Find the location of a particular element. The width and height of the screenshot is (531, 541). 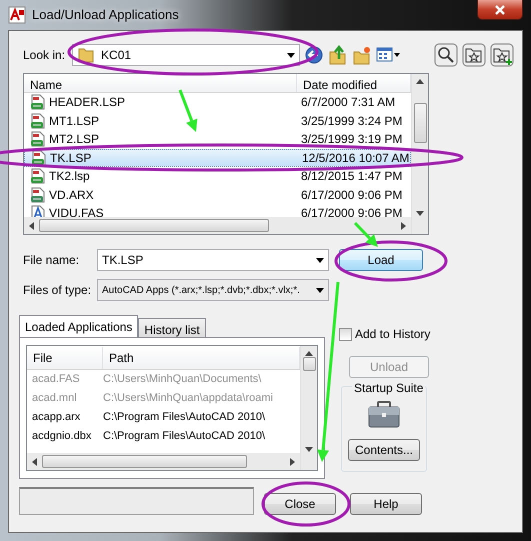

files-of-type-label: Files of type: is located at coordinates (57, 290).